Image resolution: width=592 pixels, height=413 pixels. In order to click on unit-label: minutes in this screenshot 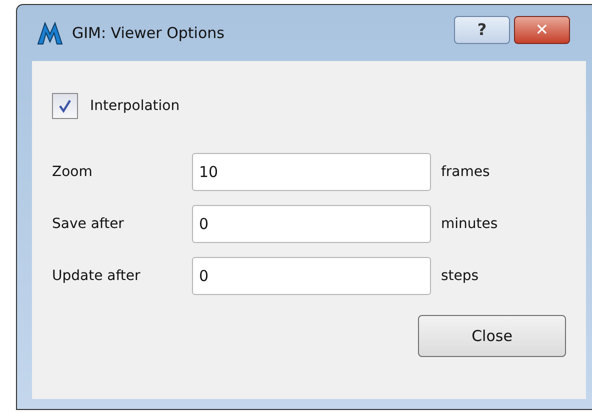, I will do `click(469, 224)`.